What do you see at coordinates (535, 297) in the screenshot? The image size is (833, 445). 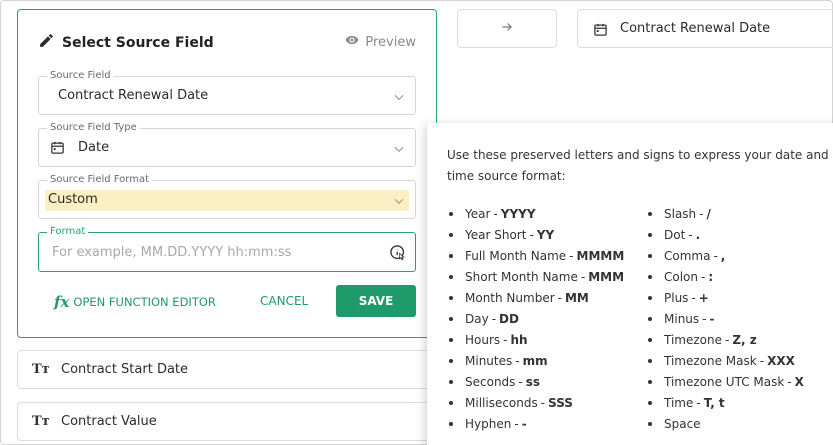 I see `list-item: Month Number - MM` at bounding box center [535, 297].